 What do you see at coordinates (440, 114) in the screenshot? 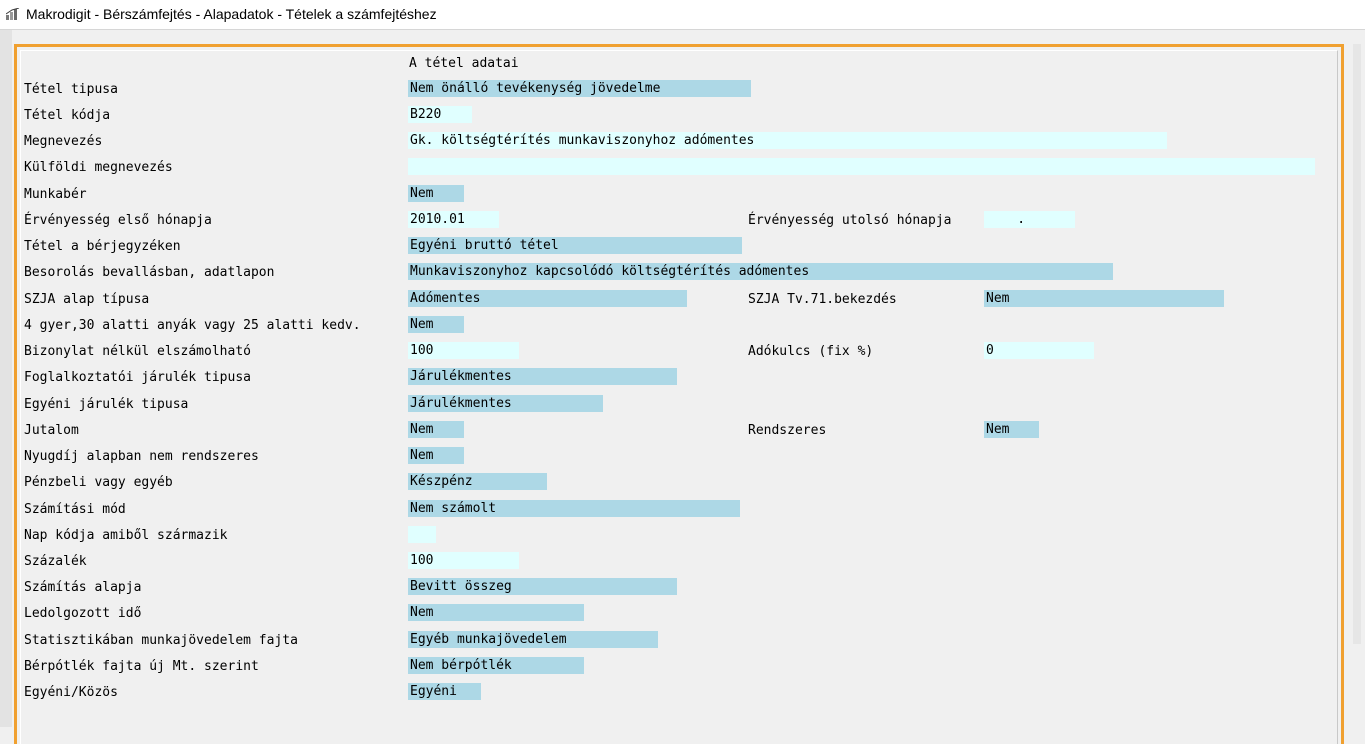
I see `field-item-code: B220` at bounding box center [440, 114].